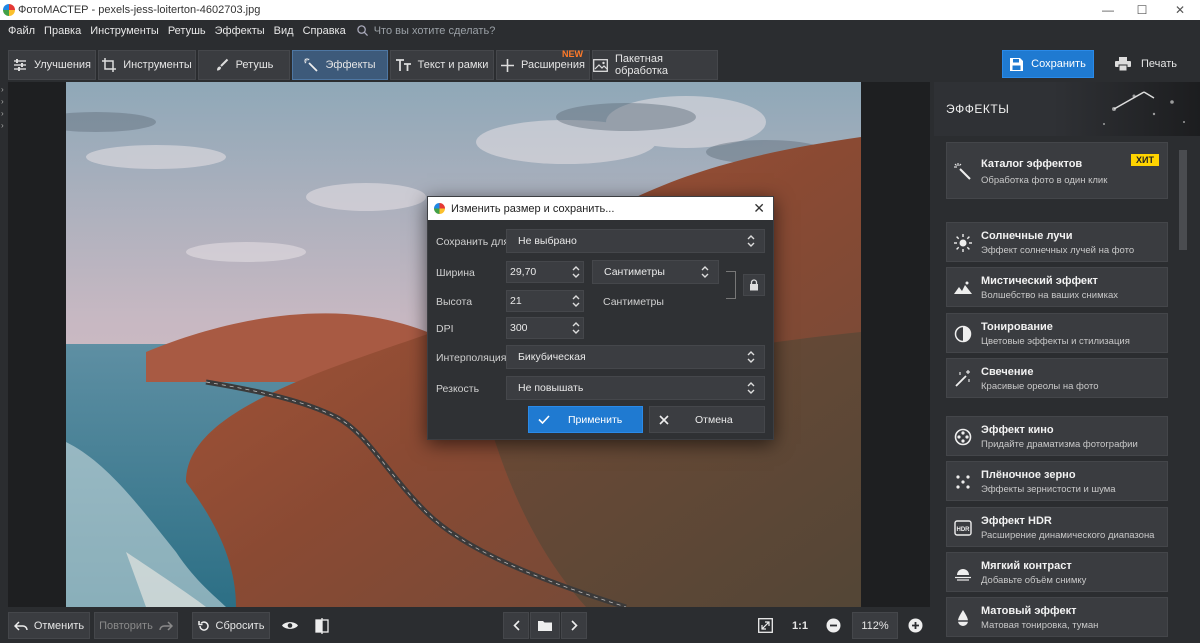 The height and width of the screenshot is (643, 1200). Describe the element at coordinates (1039, 281) in the screenshot. I see `effect-title: Мистический эффект` at that location.